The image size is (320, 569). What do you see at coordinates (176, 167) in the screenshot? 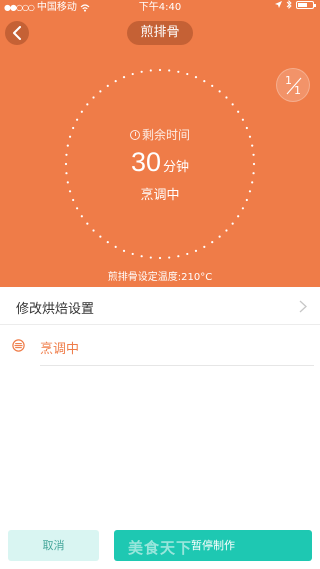
I see `time-unit: 分钟` at bounding box center [176, 167].